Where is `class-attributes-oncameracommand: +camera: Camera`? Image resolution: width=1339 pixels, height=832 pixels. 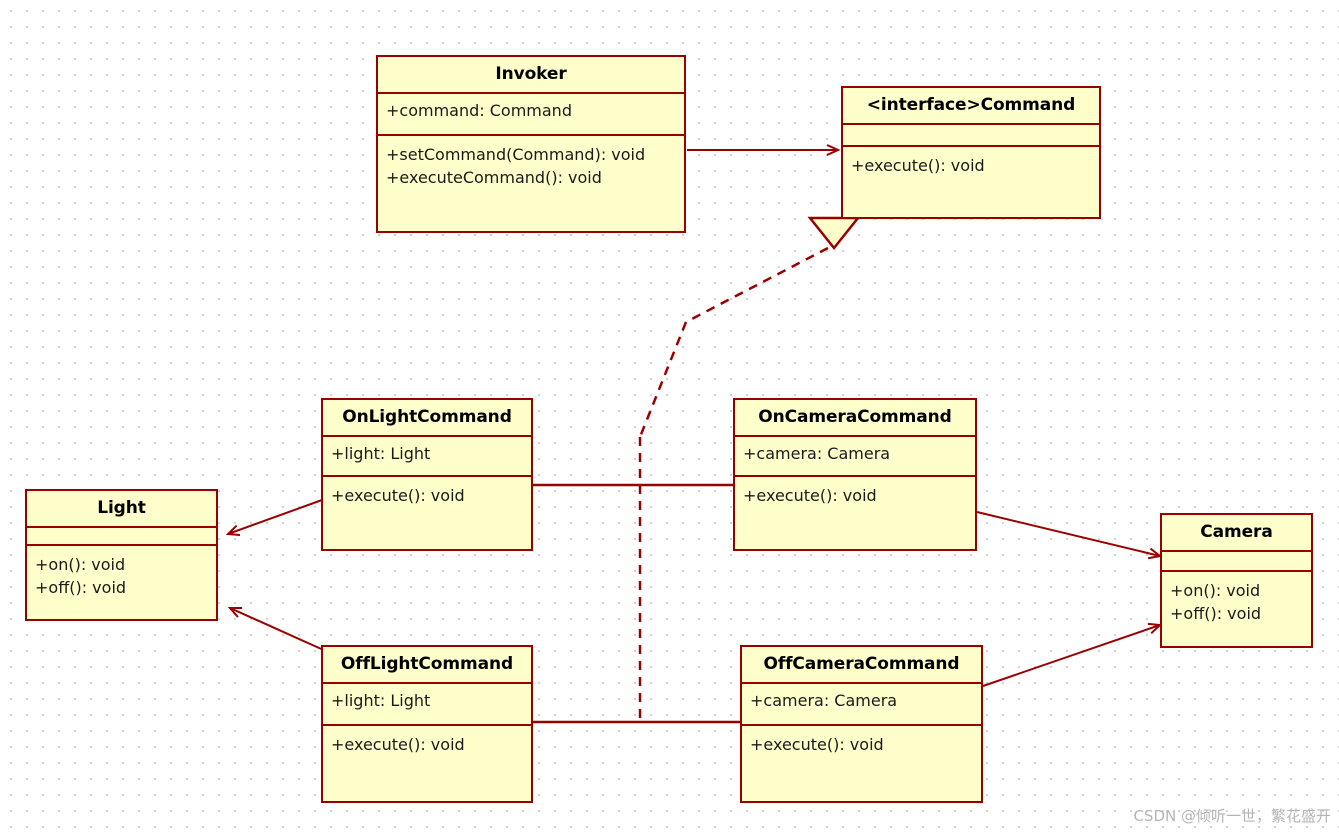
class-attributes-oncameracommand: +camera: Camera is located at coordinates (855, 457).